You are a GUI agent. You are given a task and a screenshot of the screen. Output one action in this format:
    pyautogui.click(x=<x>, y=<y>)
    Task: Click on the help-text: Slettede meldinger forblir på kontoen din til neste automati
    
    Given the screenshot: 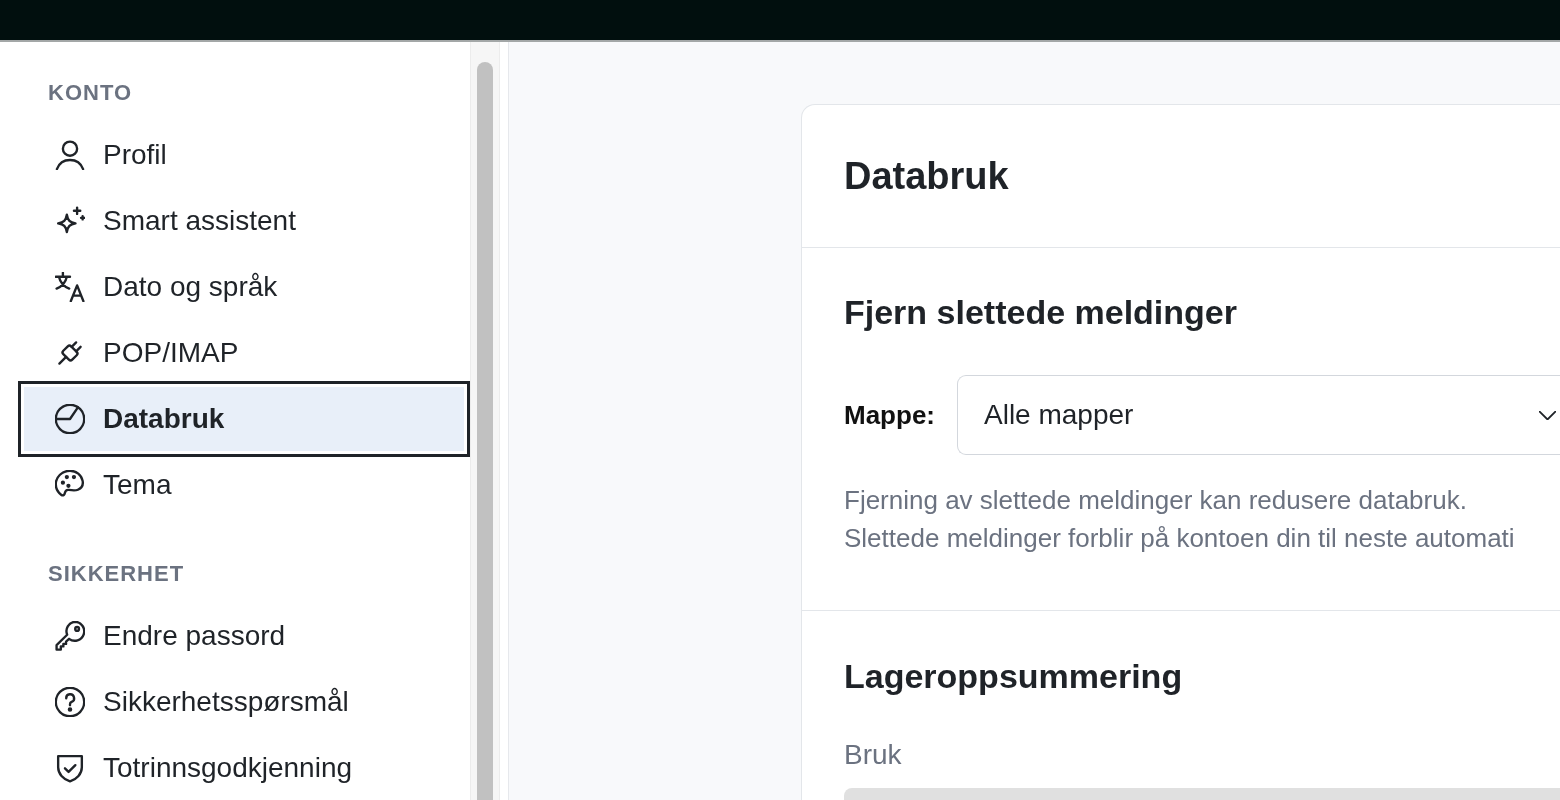 What is the action you would take?
    pyautogui.click(x=1179, y=538)
    